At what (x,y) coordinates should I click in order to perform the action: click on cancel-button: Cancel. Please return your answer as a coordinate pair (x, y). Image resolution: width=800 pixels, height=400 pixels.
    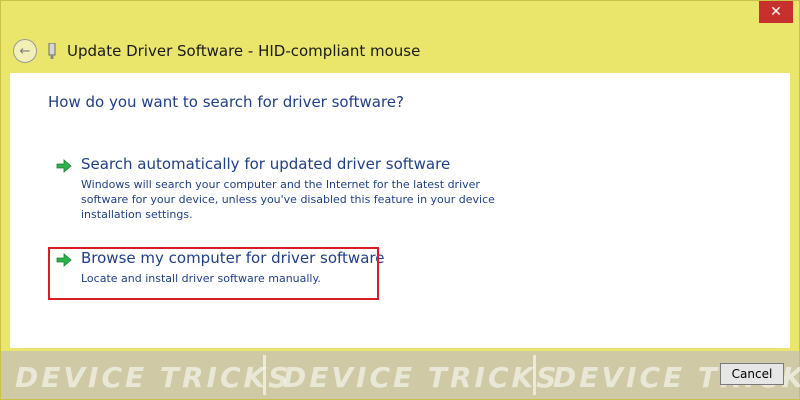
    Looking at the image, I should click on (752, 374).